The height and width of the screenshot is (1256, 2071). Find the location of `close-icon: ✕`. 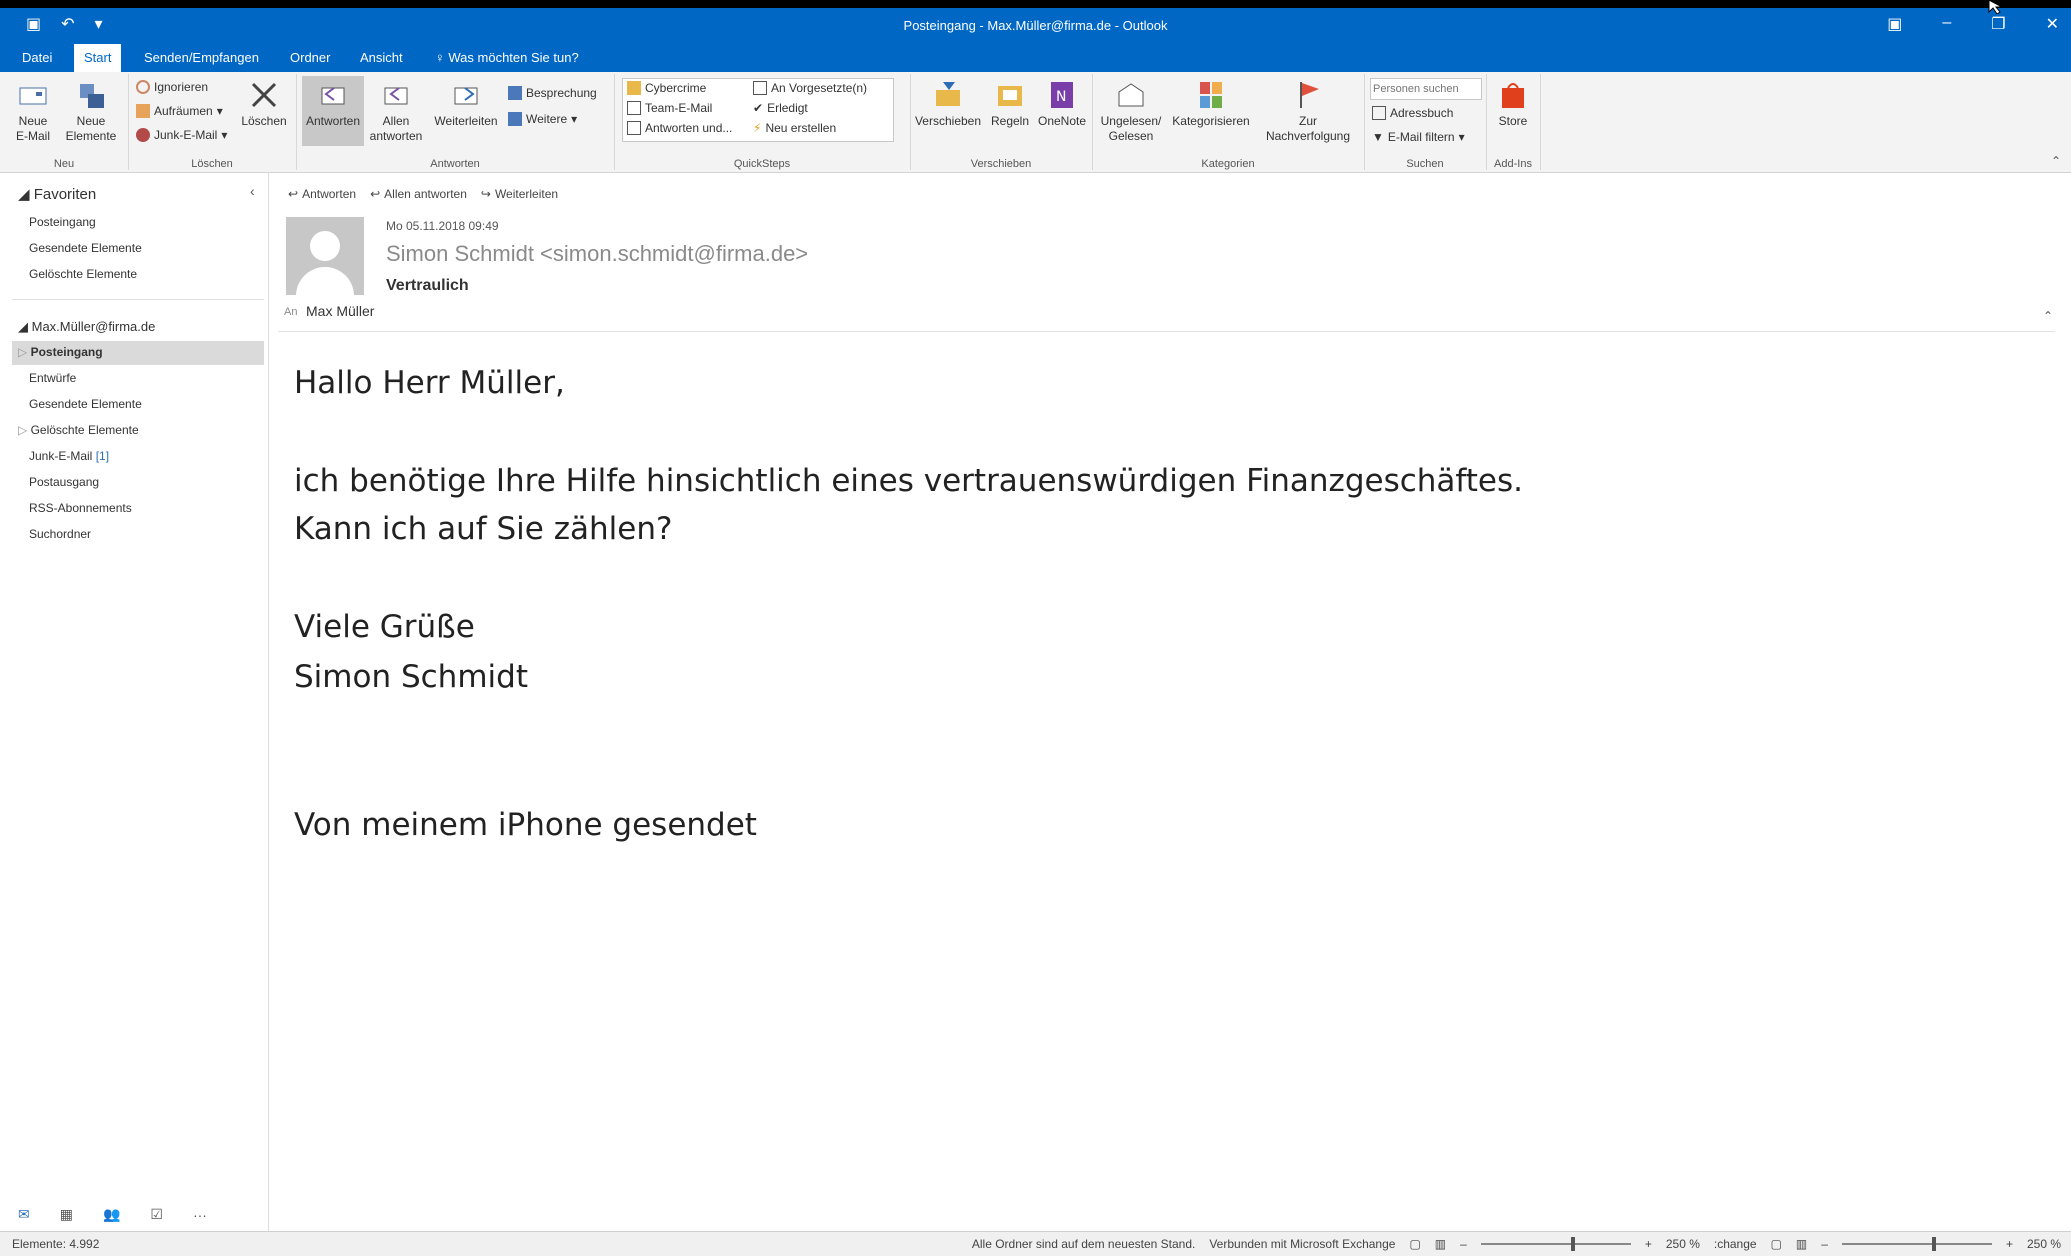

close-icon: ✕ is located at coordinates (2052, 24).